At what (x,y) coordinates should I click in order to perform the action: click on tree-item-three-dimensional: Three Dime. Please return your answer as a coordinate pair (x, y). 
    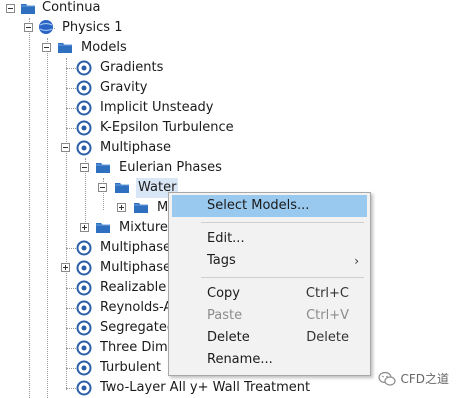
    Looking at the image, I should click on (138, 348).